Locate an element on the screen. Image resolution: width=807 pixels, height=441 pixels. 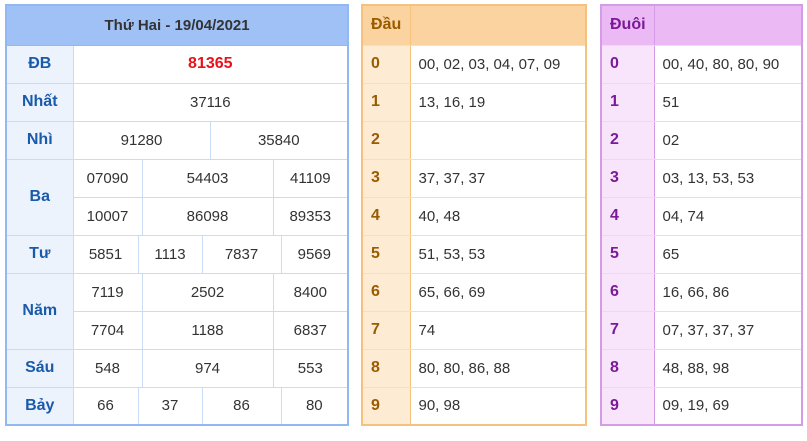
dau-values: 74 is located at coordinates (498, 330).